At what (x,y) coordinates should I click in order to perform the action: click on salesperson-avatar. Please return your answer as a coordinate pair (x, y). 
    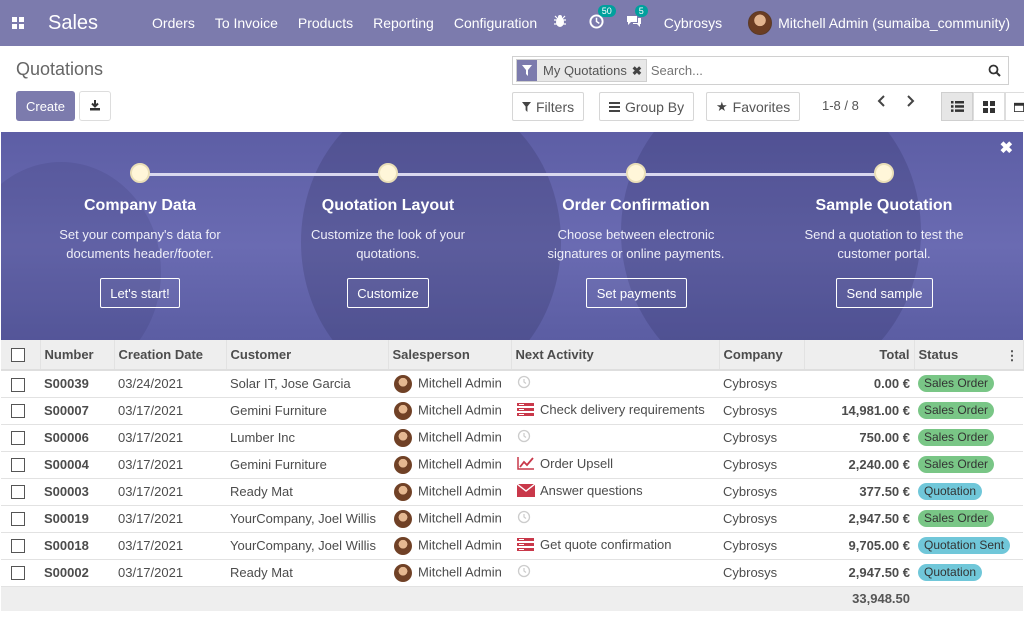
    Looking at the image, I should click on (403, 383).